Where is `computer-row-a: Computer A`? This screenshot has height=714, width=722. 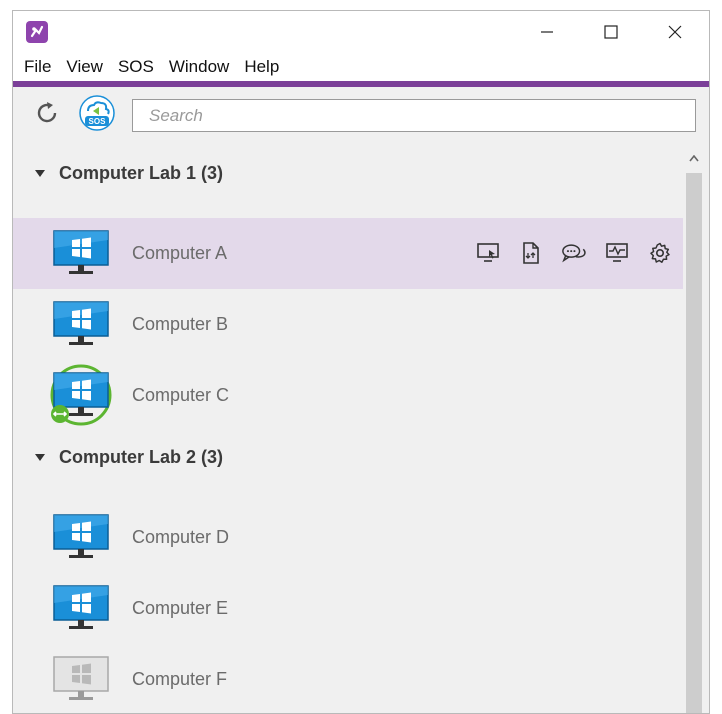
computer-row-a: Computer A is located at coordinates (348, 253).